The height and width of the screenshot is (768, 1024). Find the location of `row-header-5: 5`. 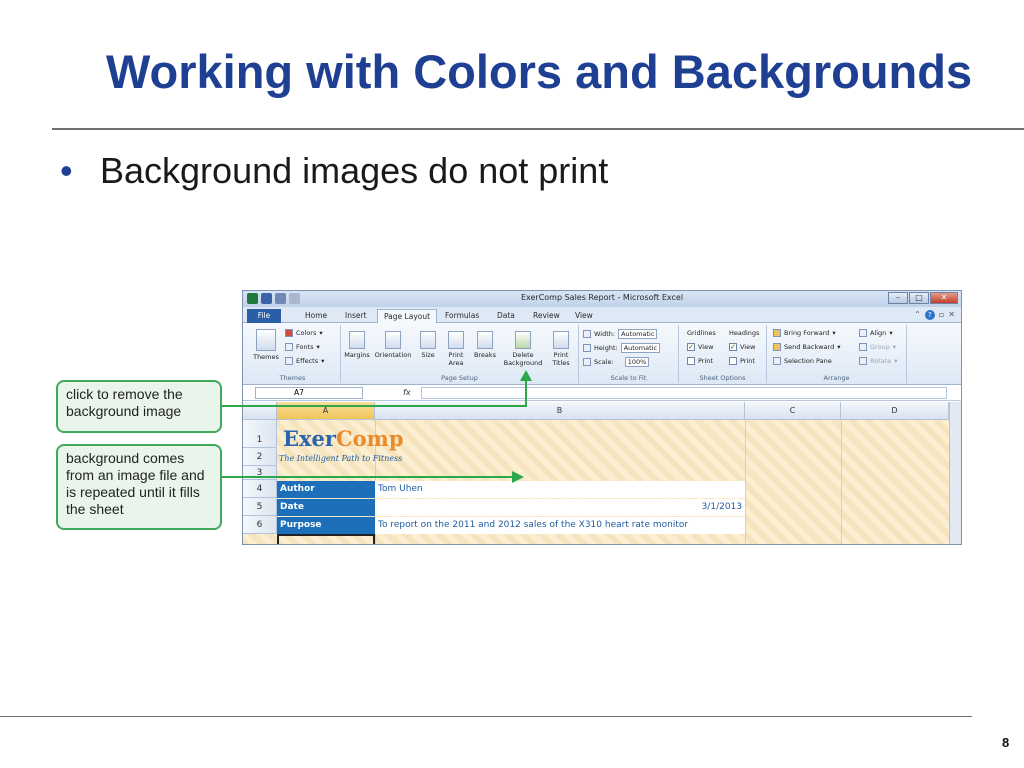

row-header-5: 5 is located at coordinates (260, 507).